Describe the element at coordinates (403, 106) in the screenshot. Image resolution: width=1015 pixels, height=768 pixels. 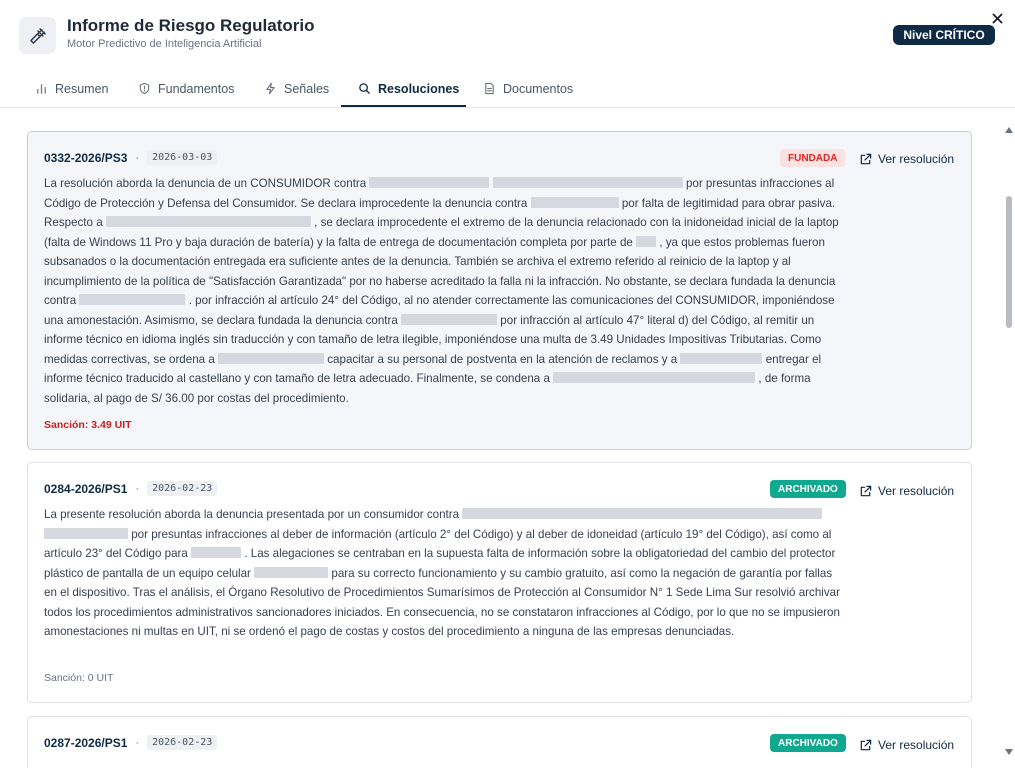
I see `active-tab-indicator` at that location.